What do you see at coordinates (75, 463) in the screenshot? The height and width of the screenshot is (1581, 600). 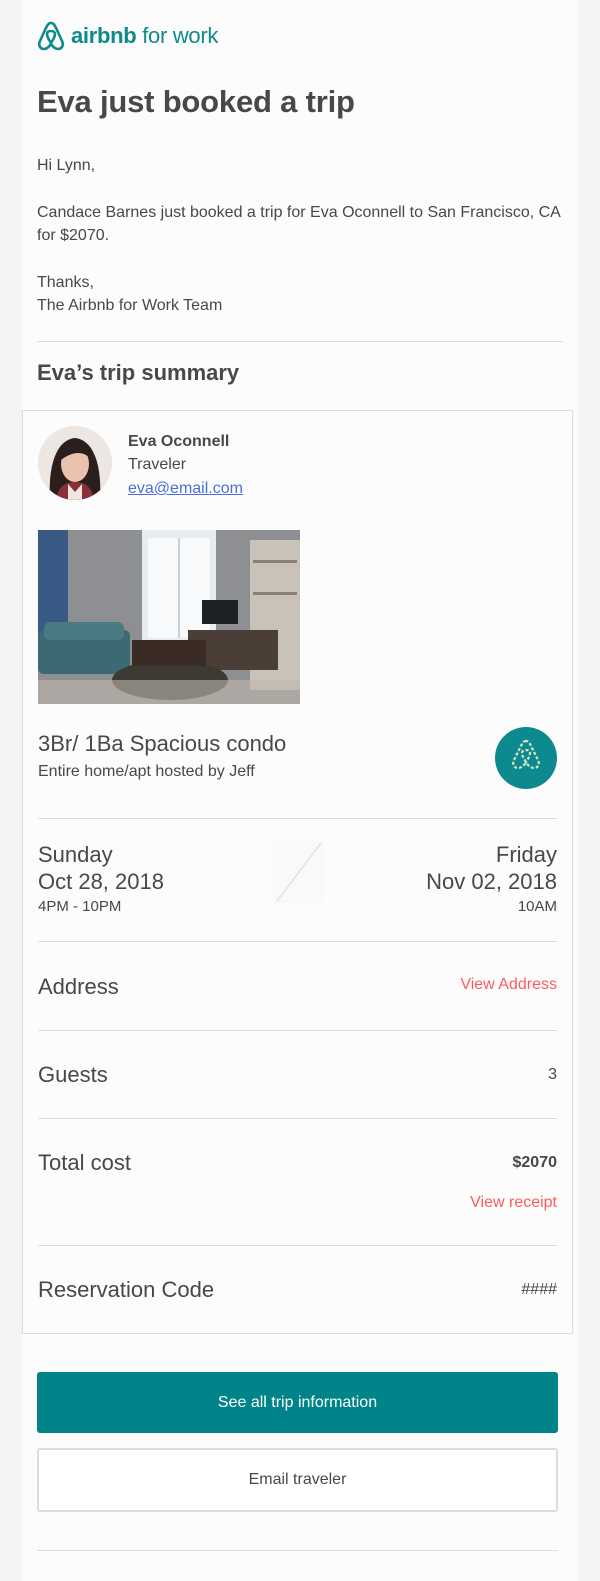 I see `traveler-avatar` at bounding box center [75, 463].